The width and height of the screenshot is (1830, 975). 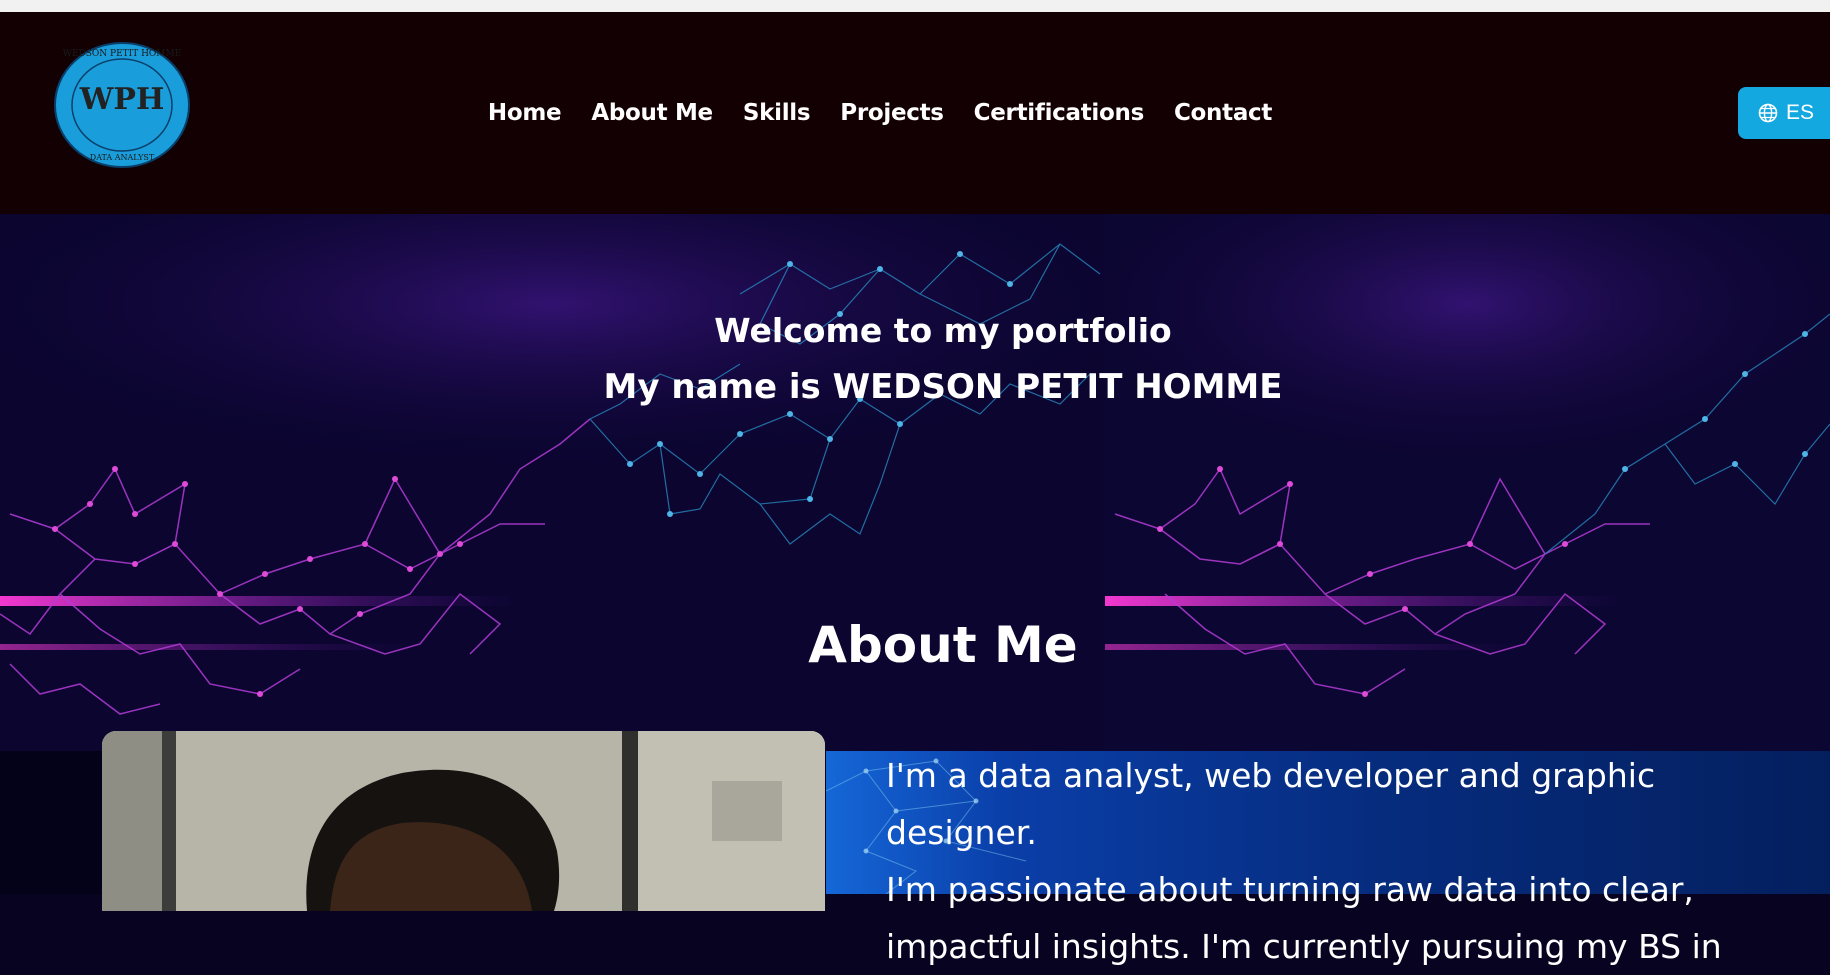 I want to click on browser-top-strip, so click(x=915, y=6).